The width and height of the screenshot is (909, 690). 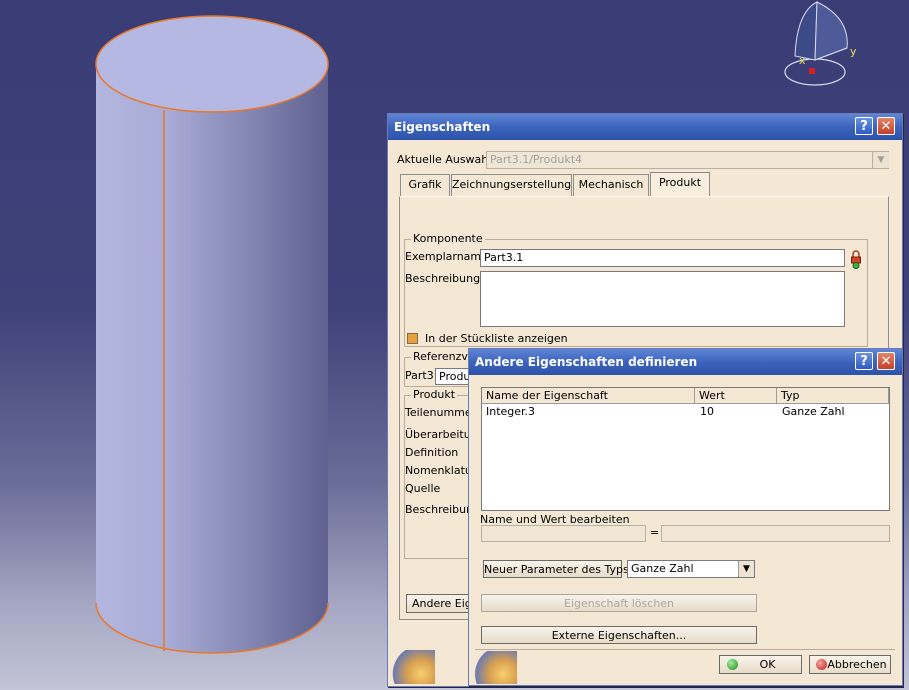 I want to click on parameter-type-value: Ganze Zahl, so click(x=662, y=568).